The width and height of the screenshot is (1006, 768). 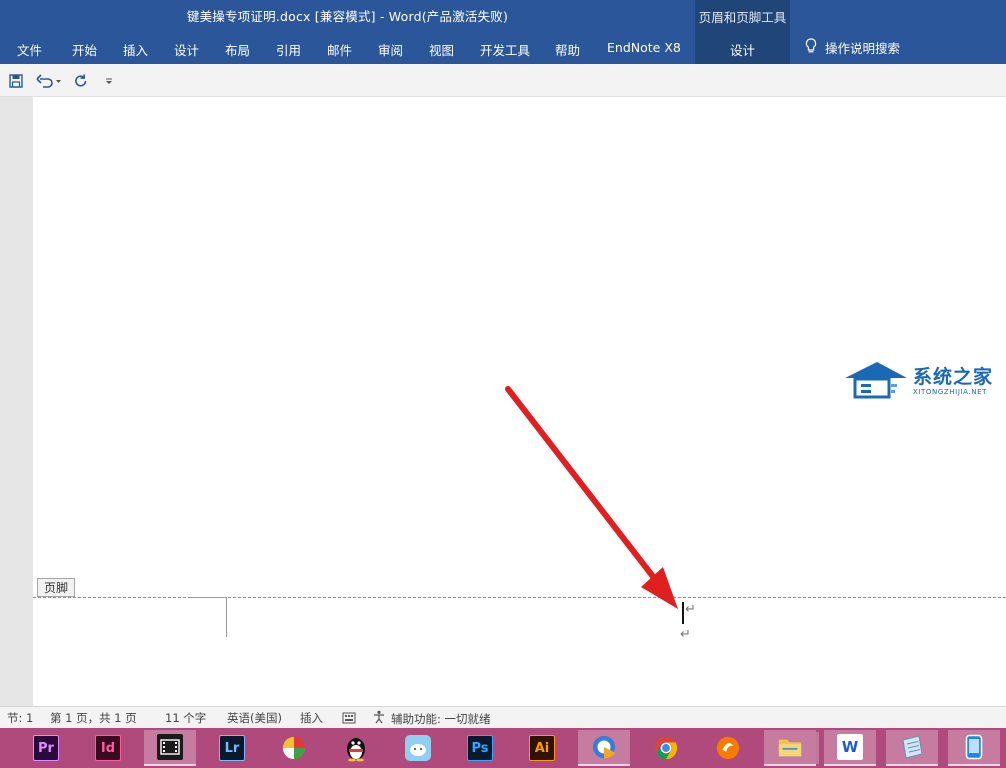 I want to click on tab-developer: 开发工具, so click(x=505, y=49).